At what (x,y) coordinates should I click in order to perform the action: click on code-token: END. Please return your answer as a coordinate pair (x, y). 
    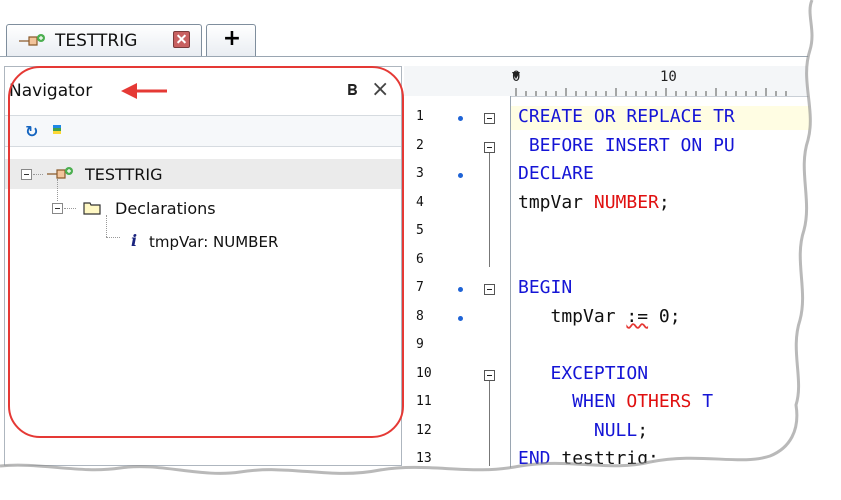
    Looking at the image, I should click on (540, 458).